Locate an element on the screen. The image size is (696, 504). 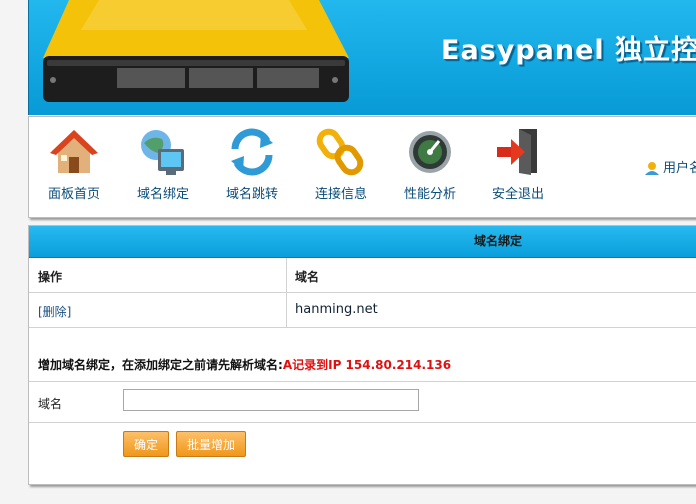
user-label: 用户名 is located at coordinates (679, 168).